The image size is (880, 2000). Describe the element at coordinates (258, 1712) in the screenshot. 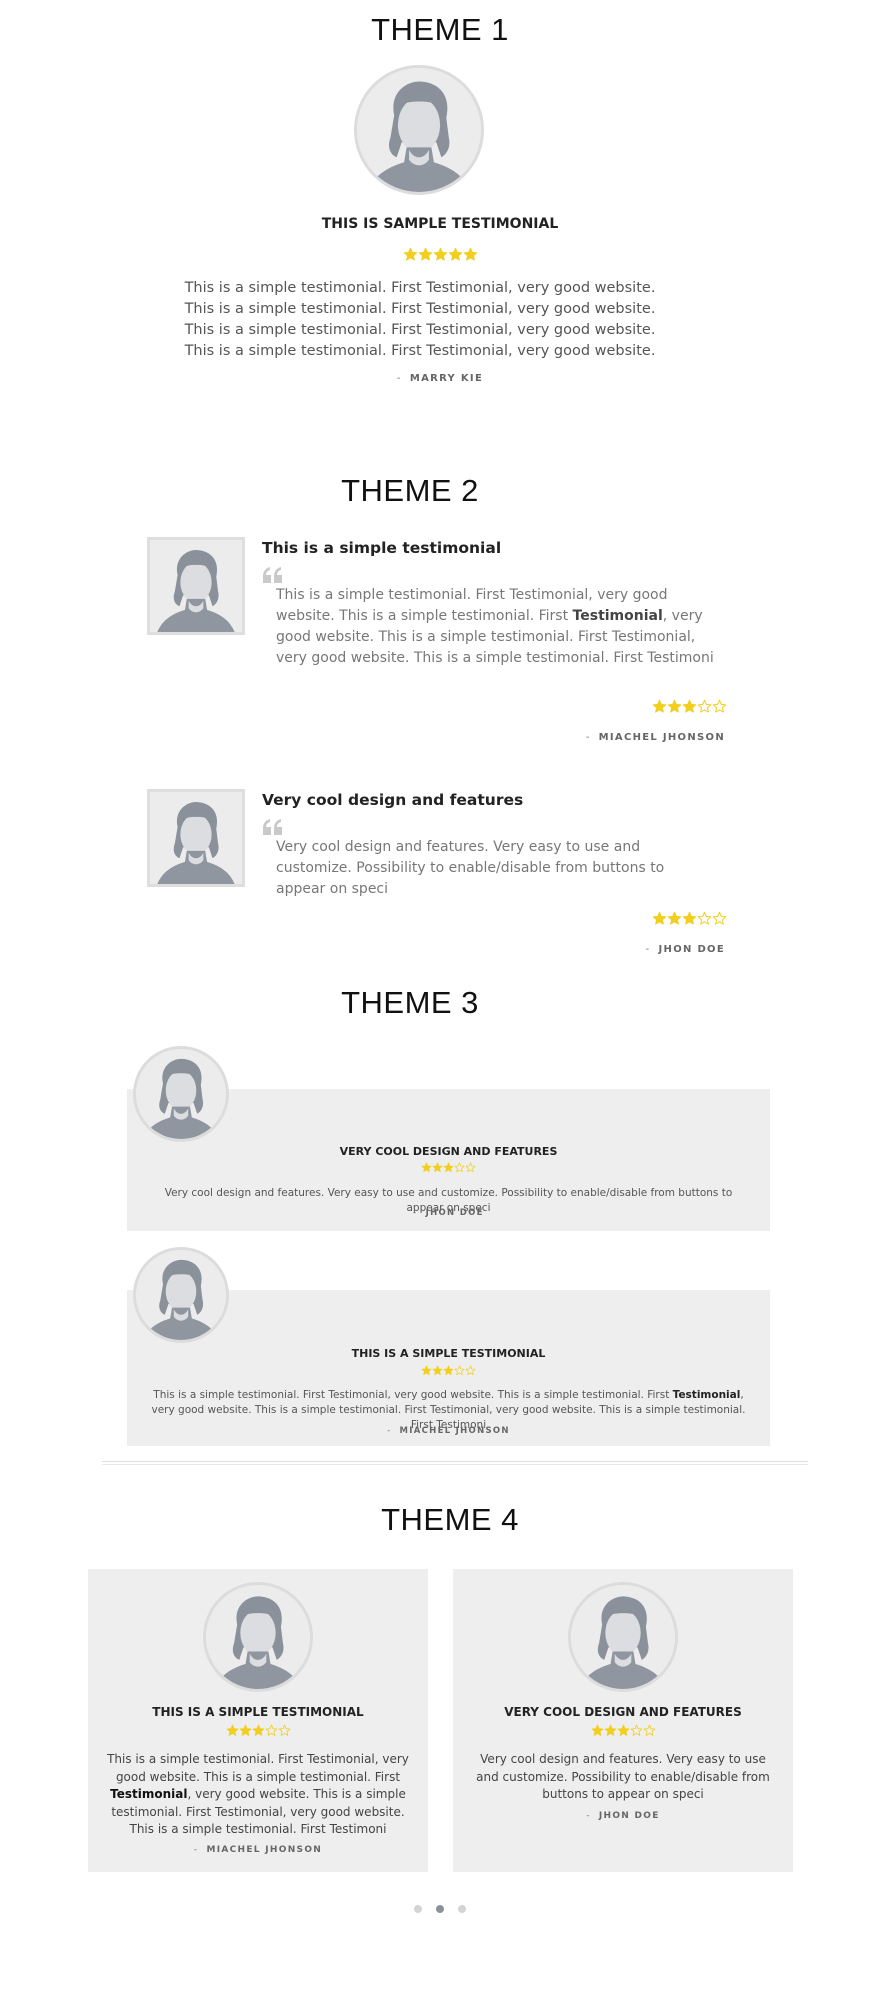

I see `theme4-testimonial-title: THIS IS A SIMPLE TESTIMONIAL` at that location.